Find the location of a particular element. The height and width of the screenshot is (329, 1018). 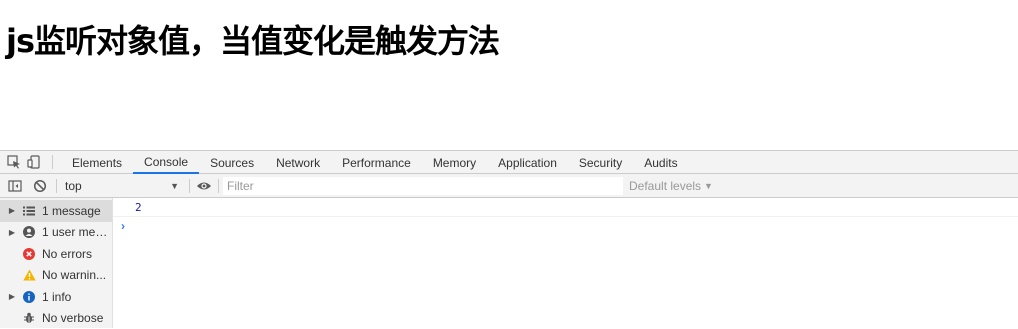

prompt-chevron-icon: › is located at coordinates (123, 226).